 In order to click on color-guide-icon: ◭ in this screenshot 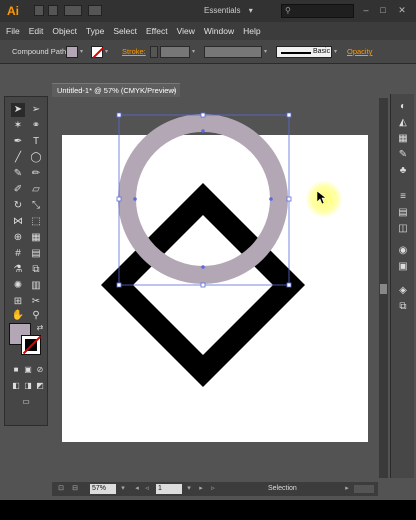, I will do `click(403, 123)`.